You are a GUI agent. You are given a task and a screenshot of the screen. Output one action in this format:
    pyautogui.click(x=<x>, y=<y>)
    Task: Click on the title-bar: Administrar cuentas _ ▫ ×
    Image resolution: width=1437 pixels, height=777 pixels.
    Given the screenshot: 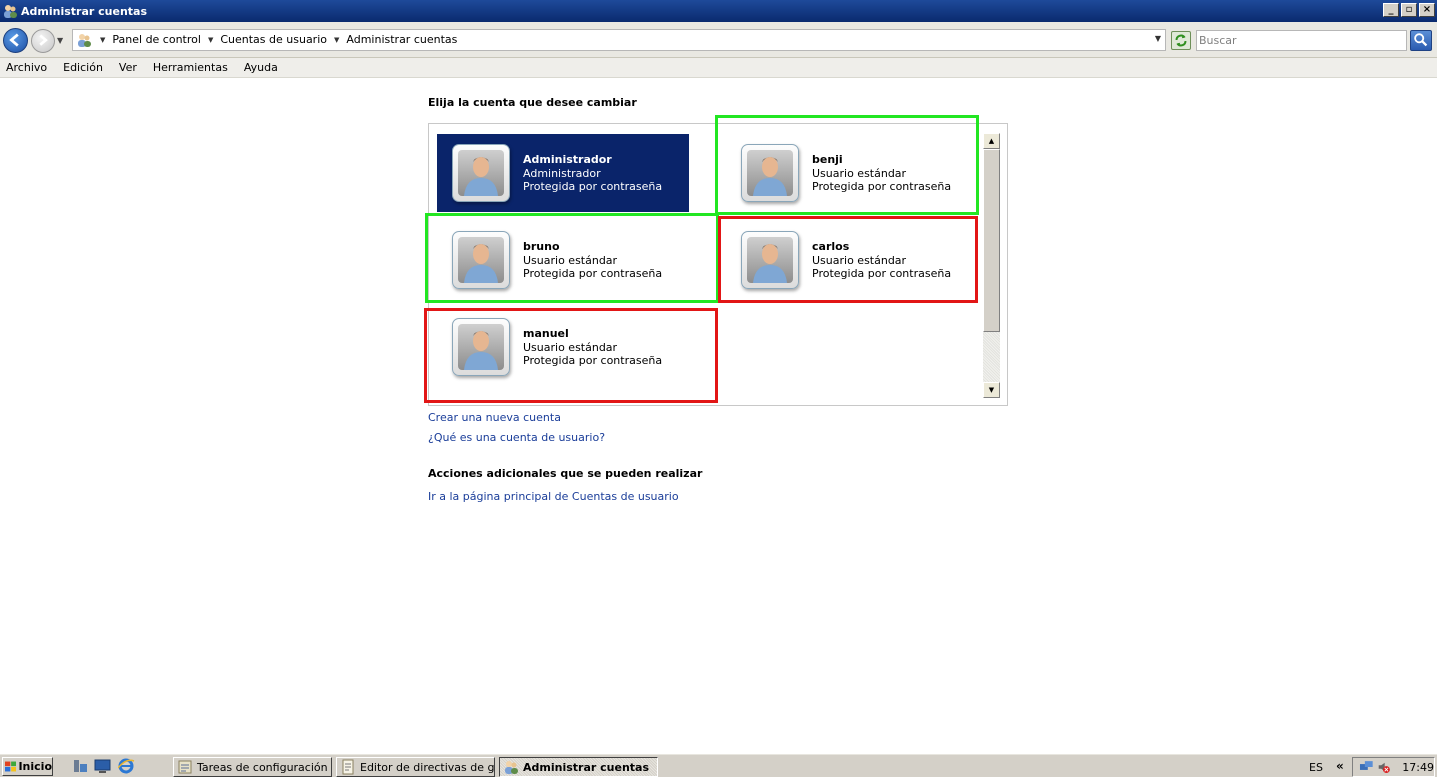 What is the action you would take?
    pyautogui.click(x=718, y=11)
    